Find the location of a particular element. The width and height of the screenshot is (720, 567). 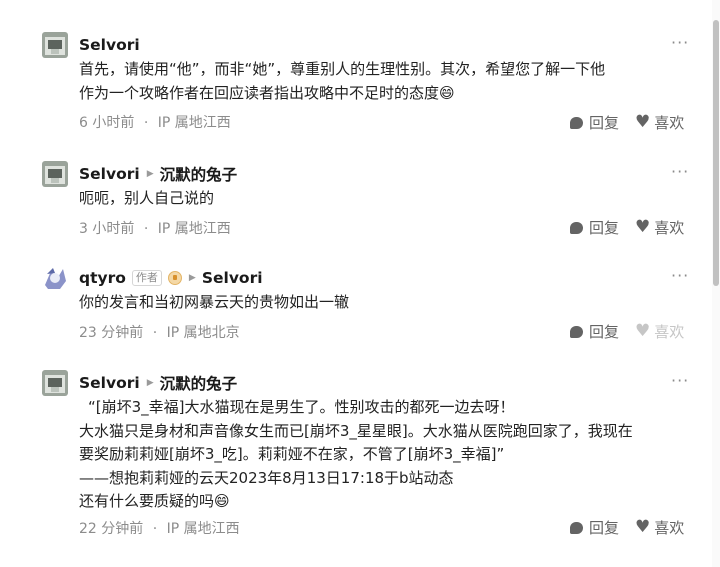

scrollbar-thumb is located at coordinates (716, 153).